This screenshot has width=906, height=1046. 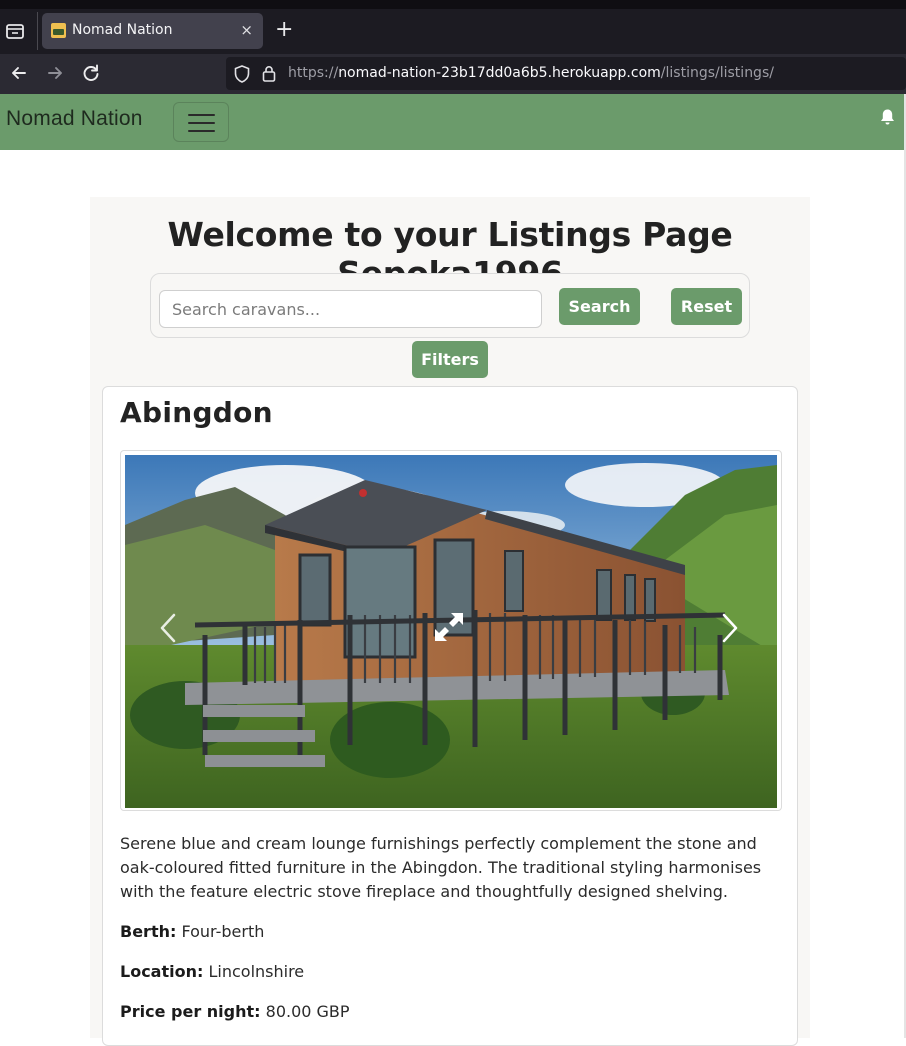 What do you see at coordinates (223, 931) in the screenshot?
I see `berth-value: Four-berth` at bounding box center [223, 931].